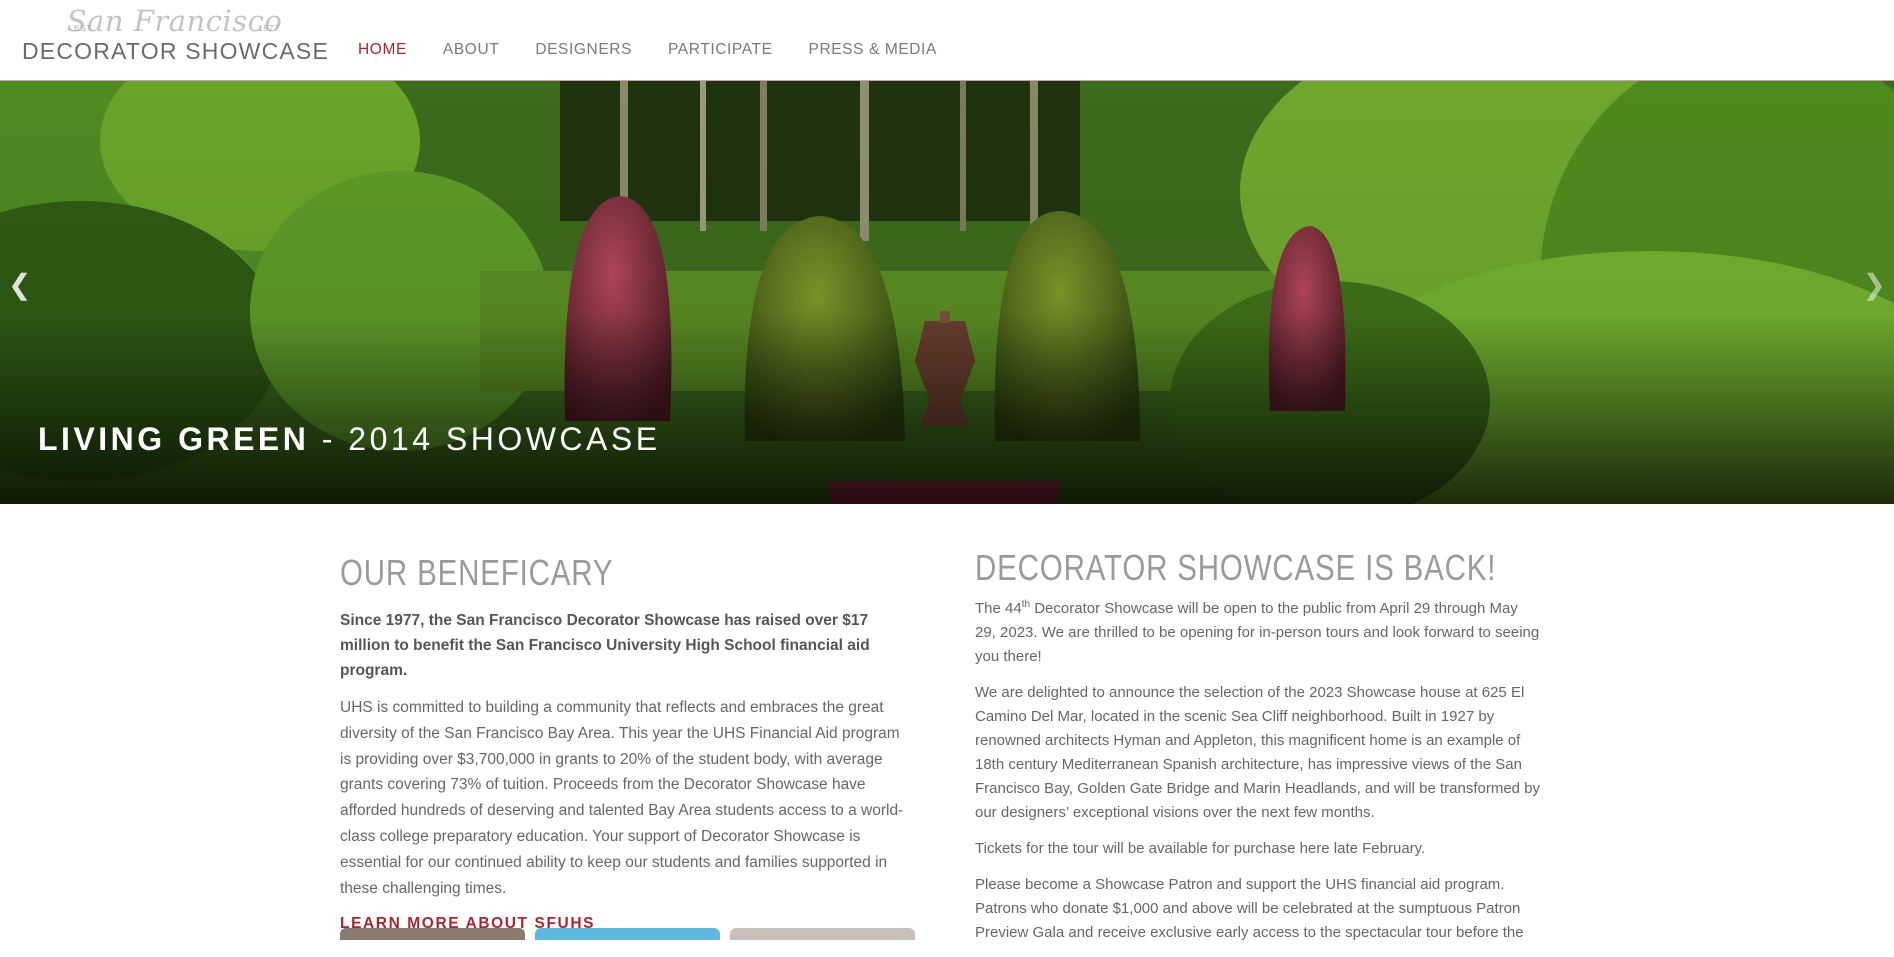 The height and width of the screenshot is (957, 1894). What do you see at coordinates (583, 50) in the screenshot?
I see `nav-designers: DESIGNERS` at bounding box center [583, 50].